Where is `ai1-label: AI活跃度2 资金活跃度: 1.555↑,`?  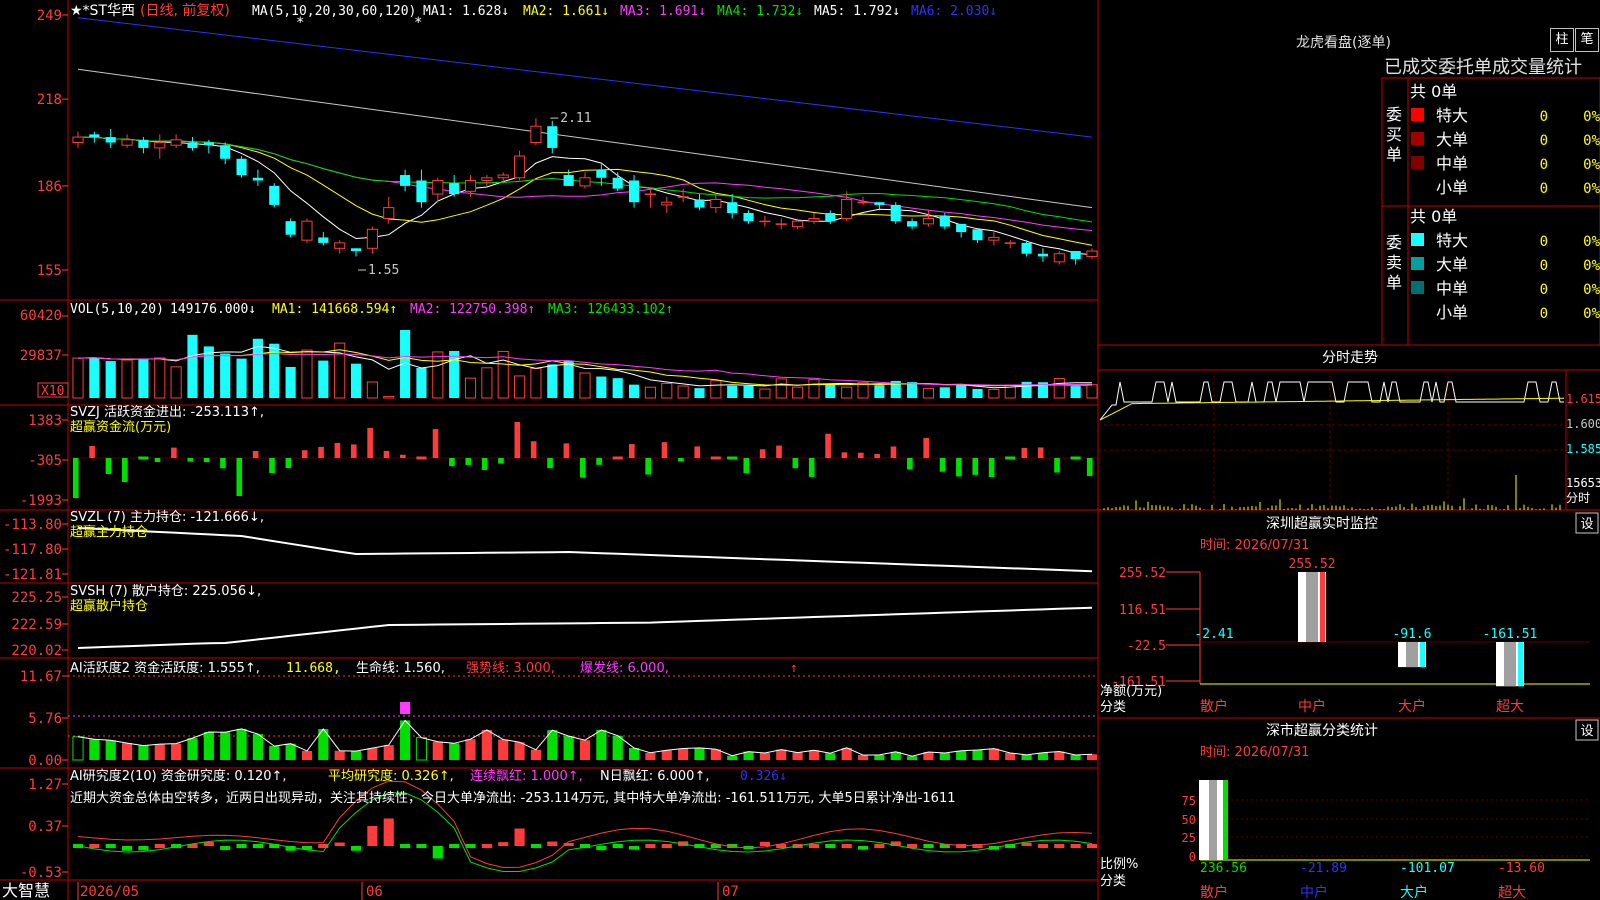
ai1-label: AI活跃度2 资金活跃度: 1.555↑, is located at coordinates (165, 668).